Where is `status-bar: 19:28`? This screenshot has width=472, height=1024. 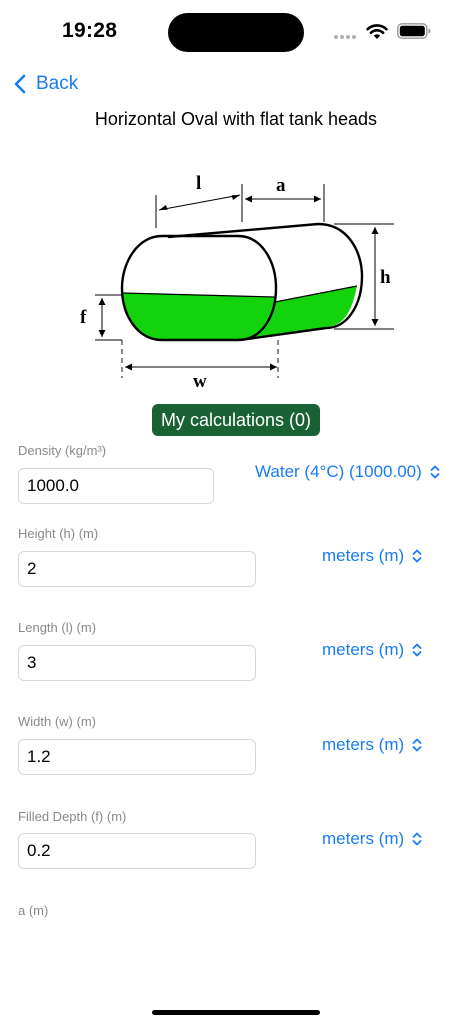
status-bar: 19:28 is located at coordinates (236, 30).